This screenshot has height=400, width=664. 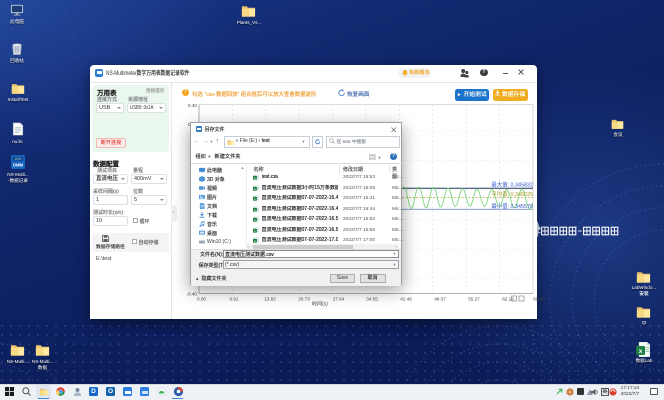 What do you see at coordinates (234, 299) in the screenshot?
I see `svg-text: 6.91` at bounding box center [234, 299].